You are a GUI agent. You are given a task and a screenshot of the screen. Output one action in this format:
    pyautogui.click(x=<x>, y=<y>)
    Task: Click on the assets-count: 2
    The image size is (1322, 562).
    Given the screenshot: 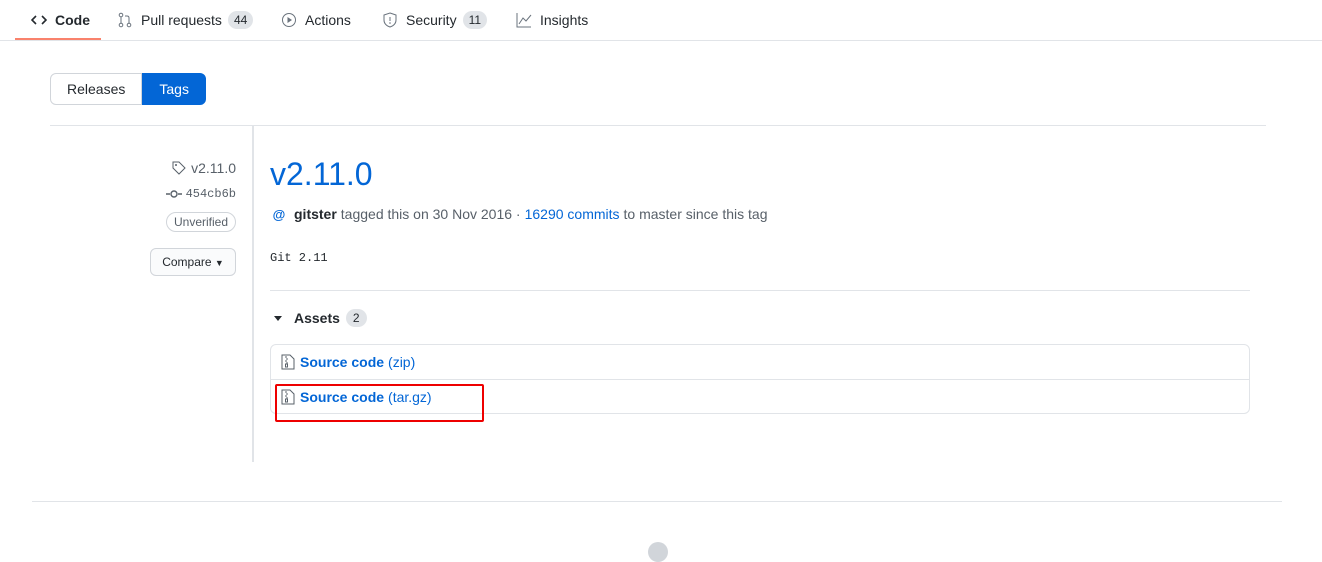 What is the action you would take?
    pyautogui.click(x=356, y=318)
    